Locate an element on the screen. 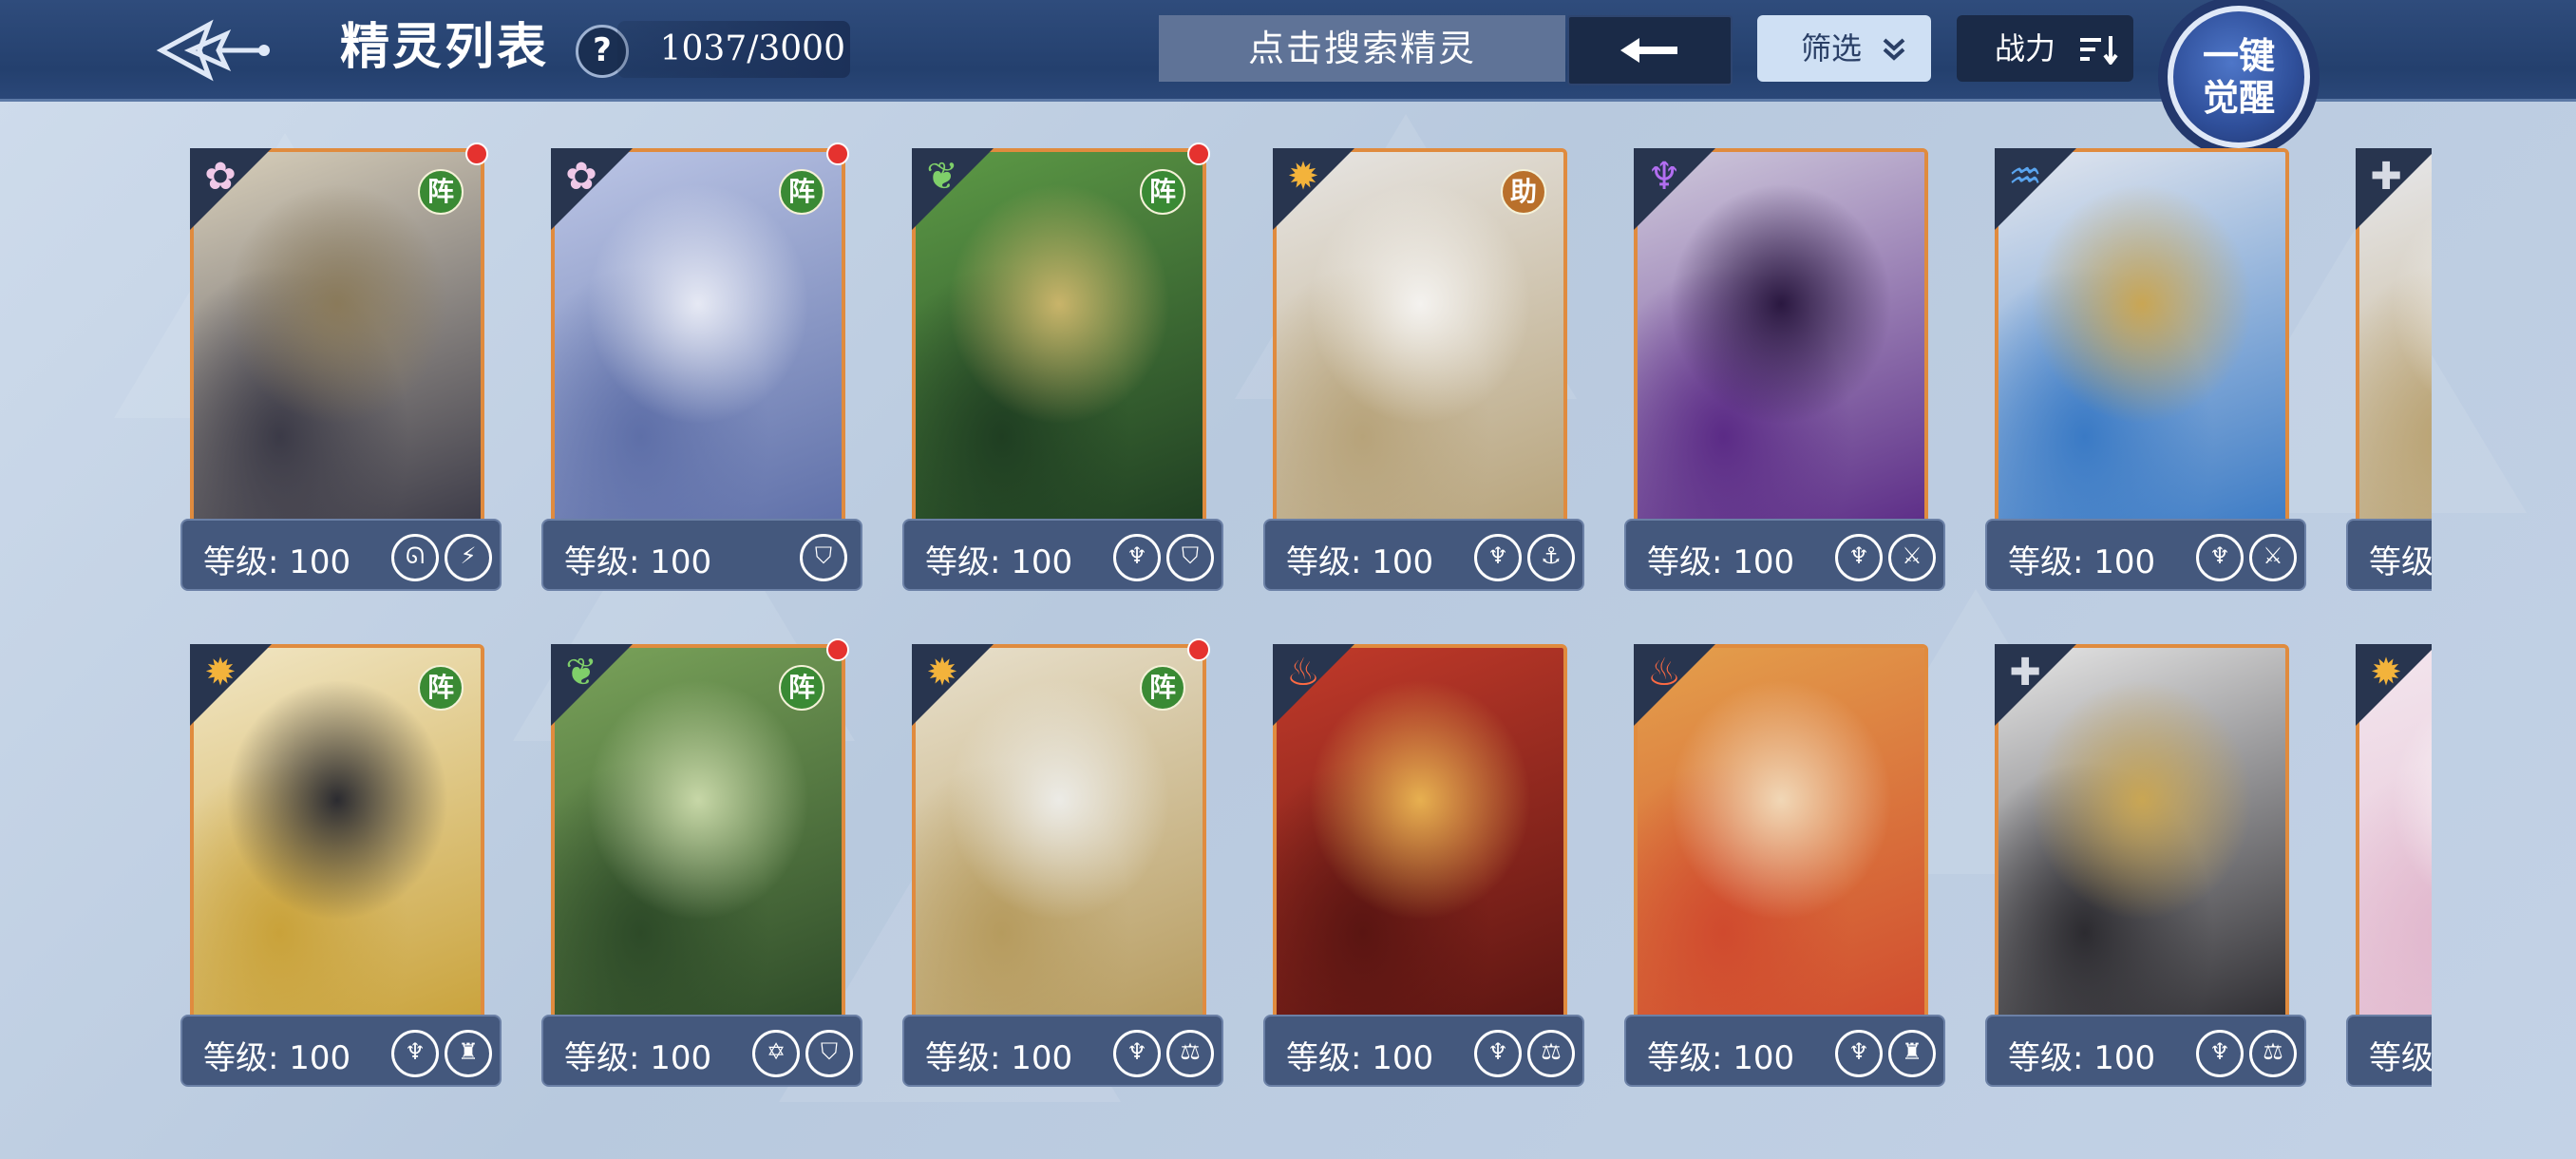  level-plate: 等级: 100 ♆ ⛉ is located at coordinates (1062, 555).